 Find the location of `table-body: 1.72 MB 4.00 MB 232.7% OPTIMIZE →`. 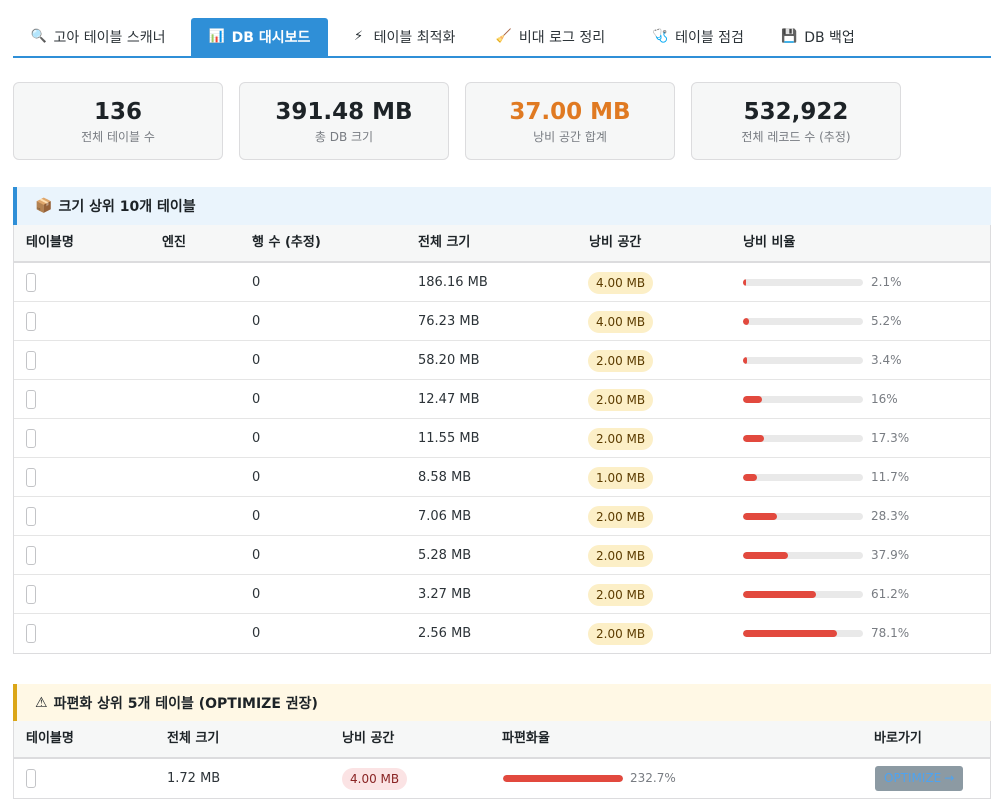

table-body: 1.72 MB 4.00 MB 232.7% OPTIMIZE → is located at coordinates (502, 778).